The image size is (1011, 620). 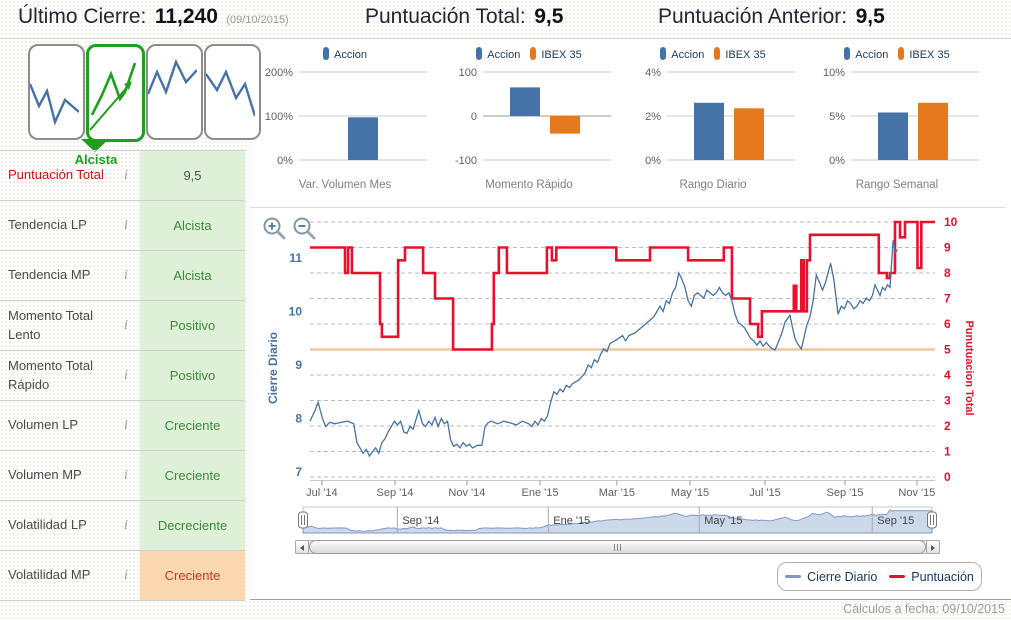 What do you see at coordinates (468, 73) in the screenshot?
I see `axis-tick-label: 100` at bounding box center [468, 73].